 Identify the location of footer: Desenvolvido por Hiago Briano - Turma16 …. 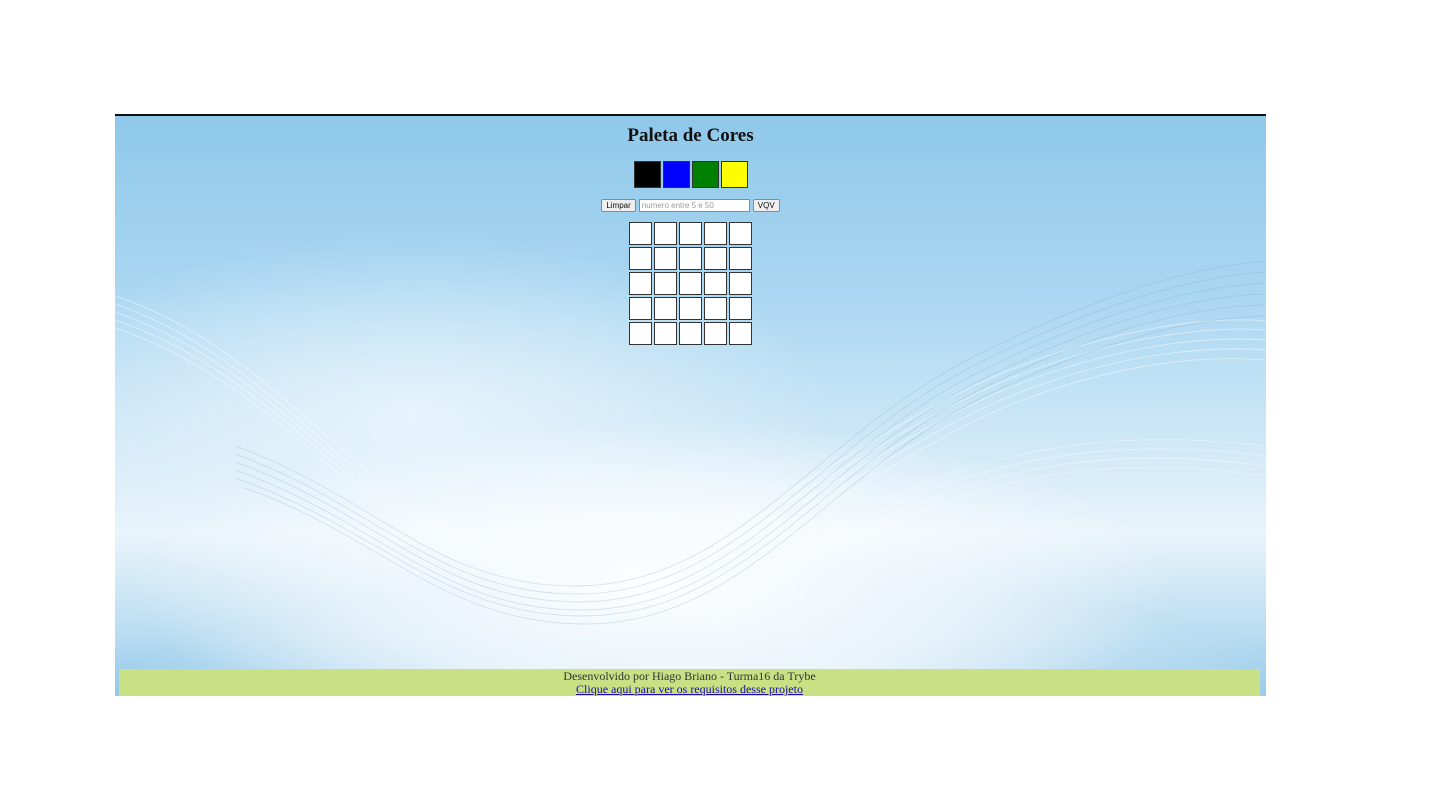
(689, 682).